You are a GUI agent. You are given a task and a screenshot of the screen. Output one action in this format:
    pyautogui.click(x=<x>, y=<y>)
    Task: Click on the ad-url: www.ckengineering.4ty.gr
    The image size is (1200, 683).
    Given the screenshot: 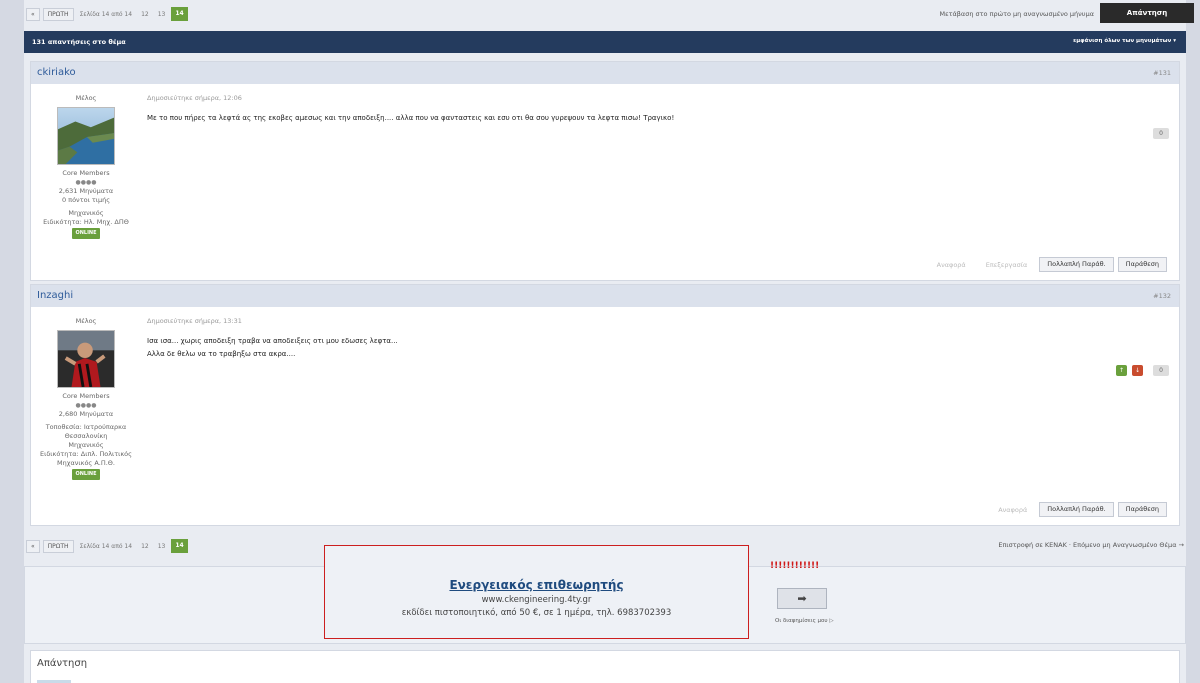 What is the action you would take?
    pyautogui.click(x=536, y=600)
    